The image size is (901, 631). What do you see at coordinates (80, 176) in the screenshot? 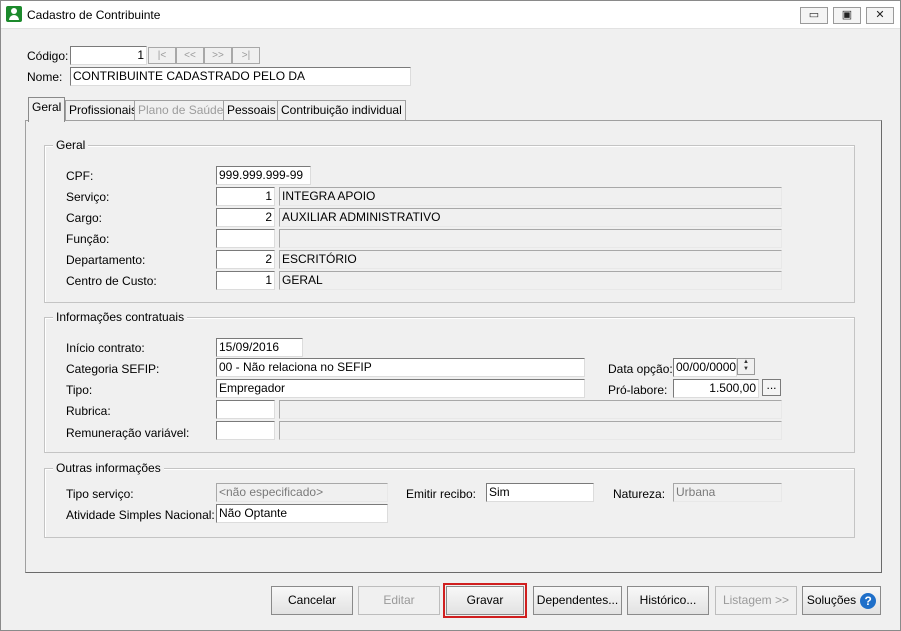
I see `cpf-label: CPF:` at bounding box center [80, 176].